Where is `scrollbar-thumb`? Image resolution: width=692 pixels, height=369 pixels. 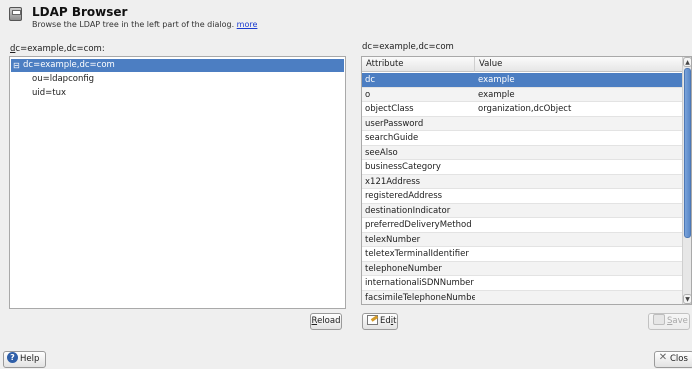
scrollbar-thumb is located at coordinates (687, 153).